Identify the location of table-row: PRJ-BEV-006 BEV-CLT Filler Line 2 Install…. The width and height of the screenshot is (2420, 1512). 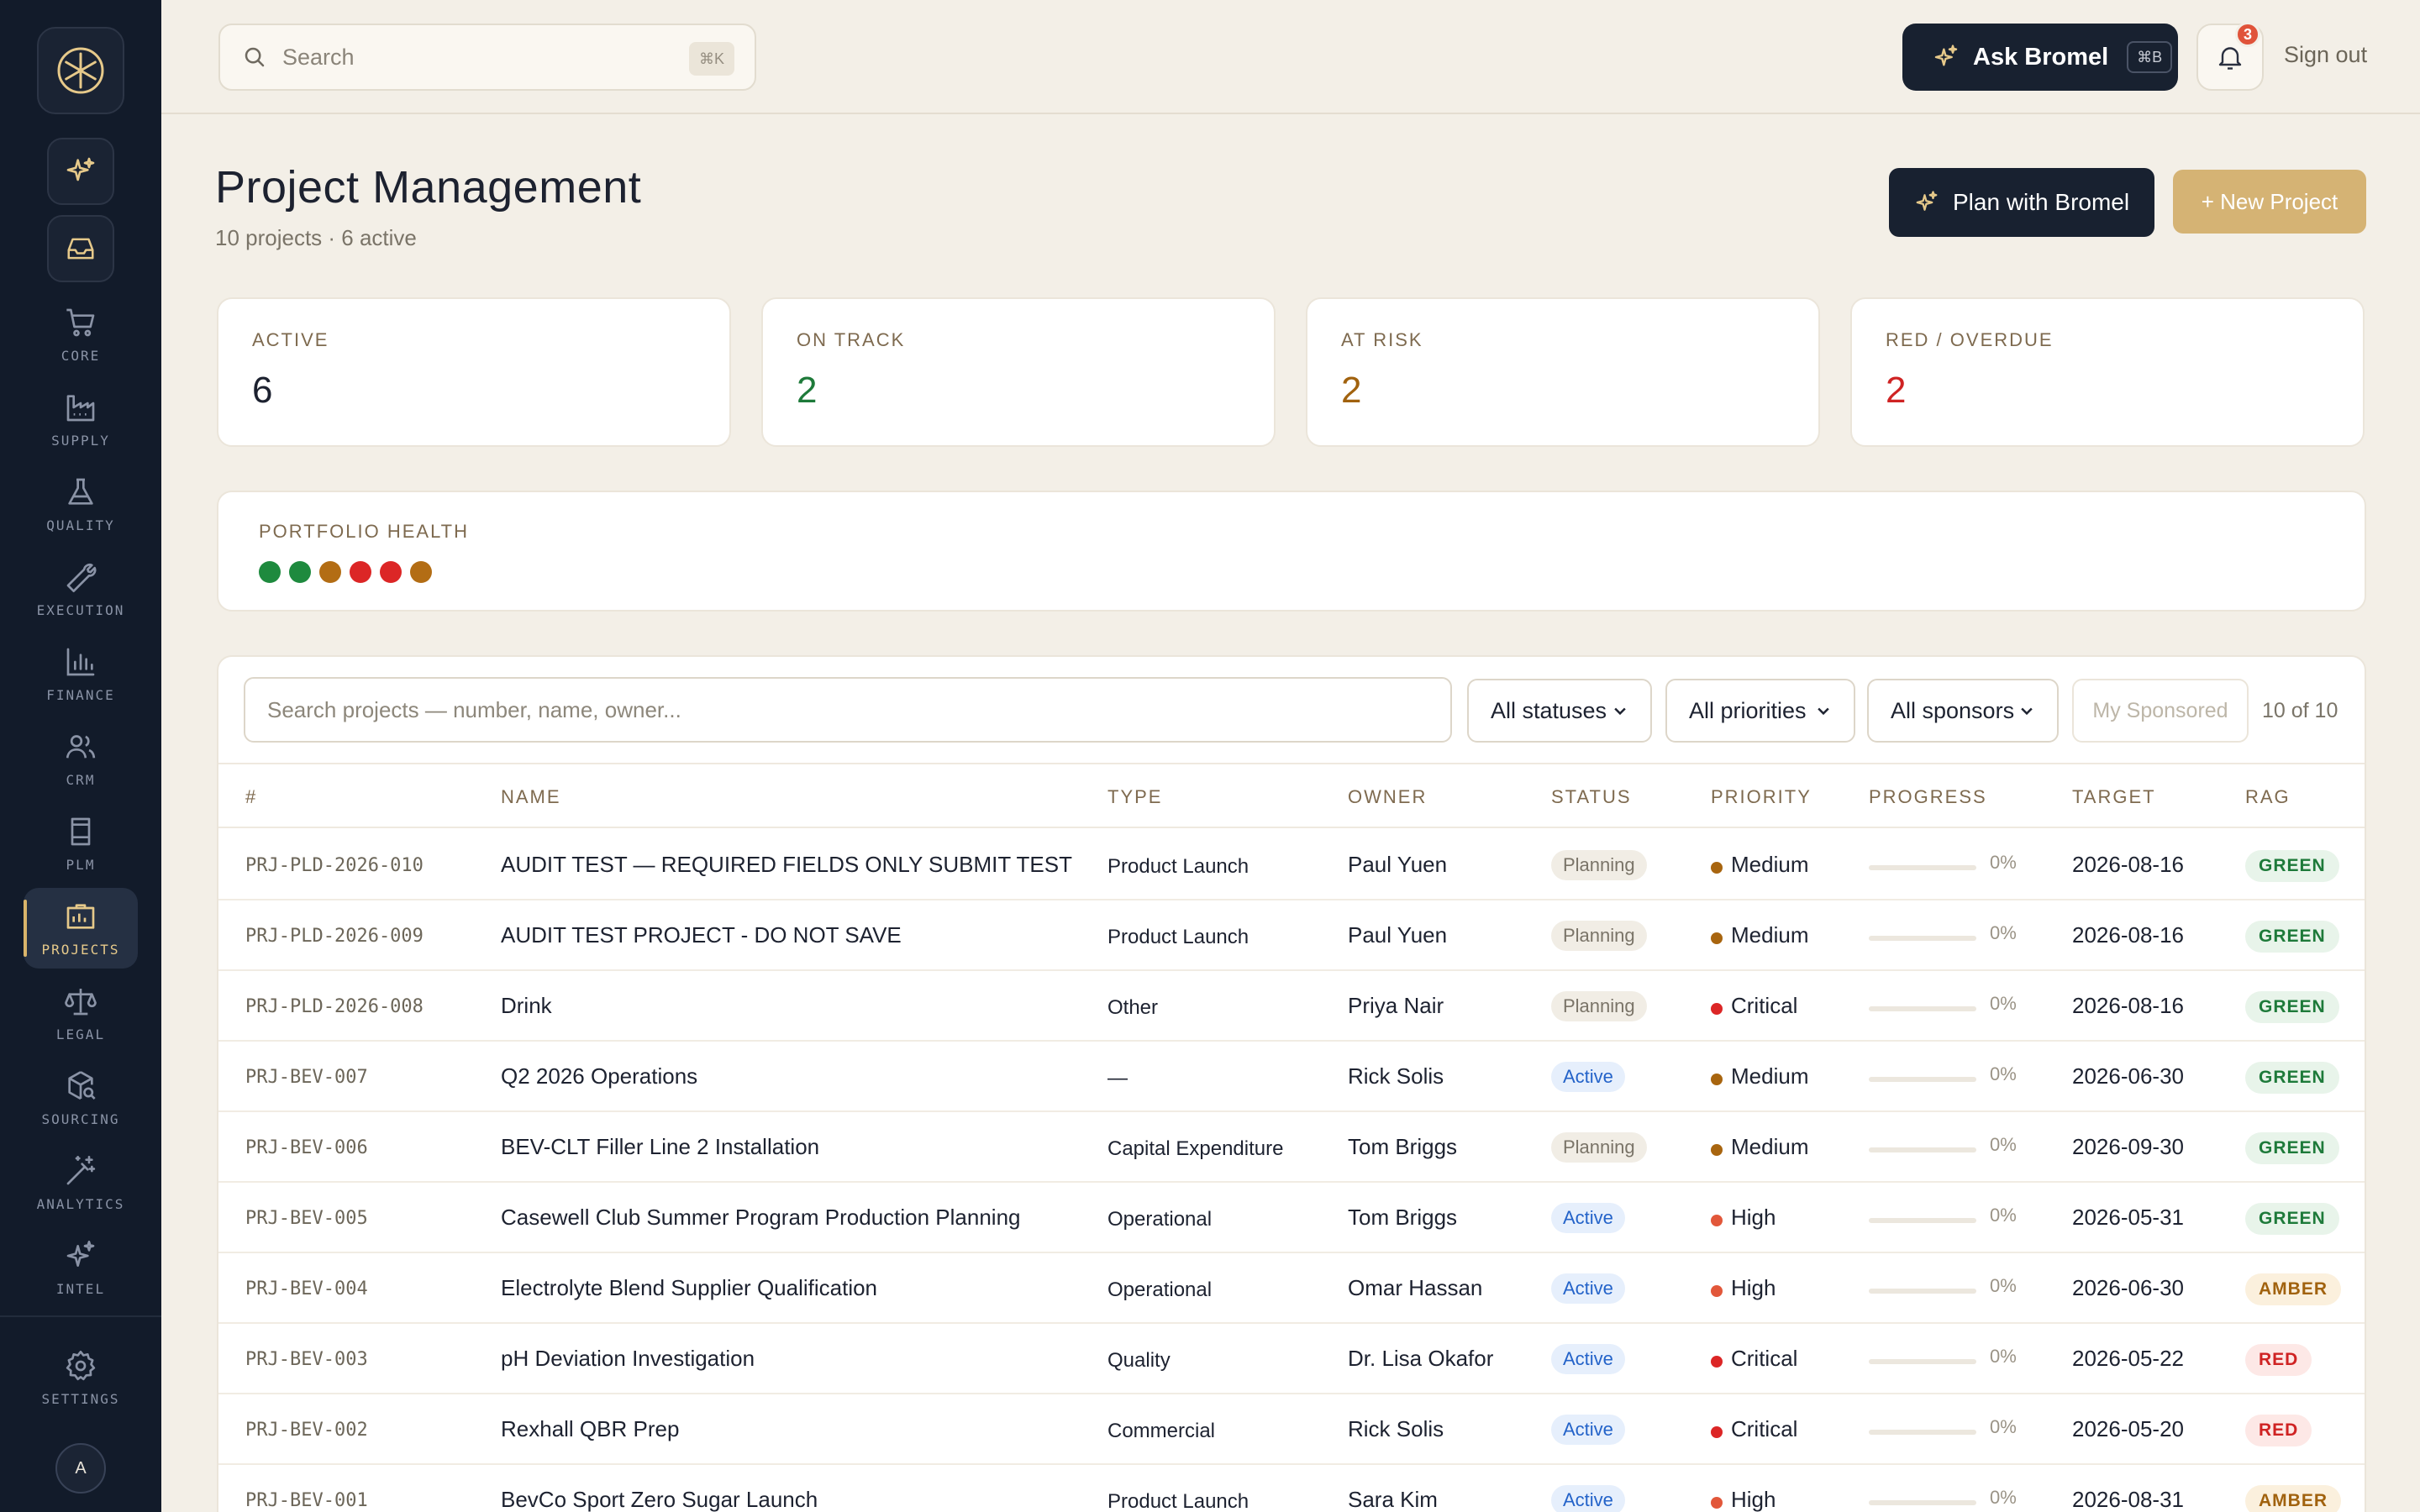
(1291, 1147).